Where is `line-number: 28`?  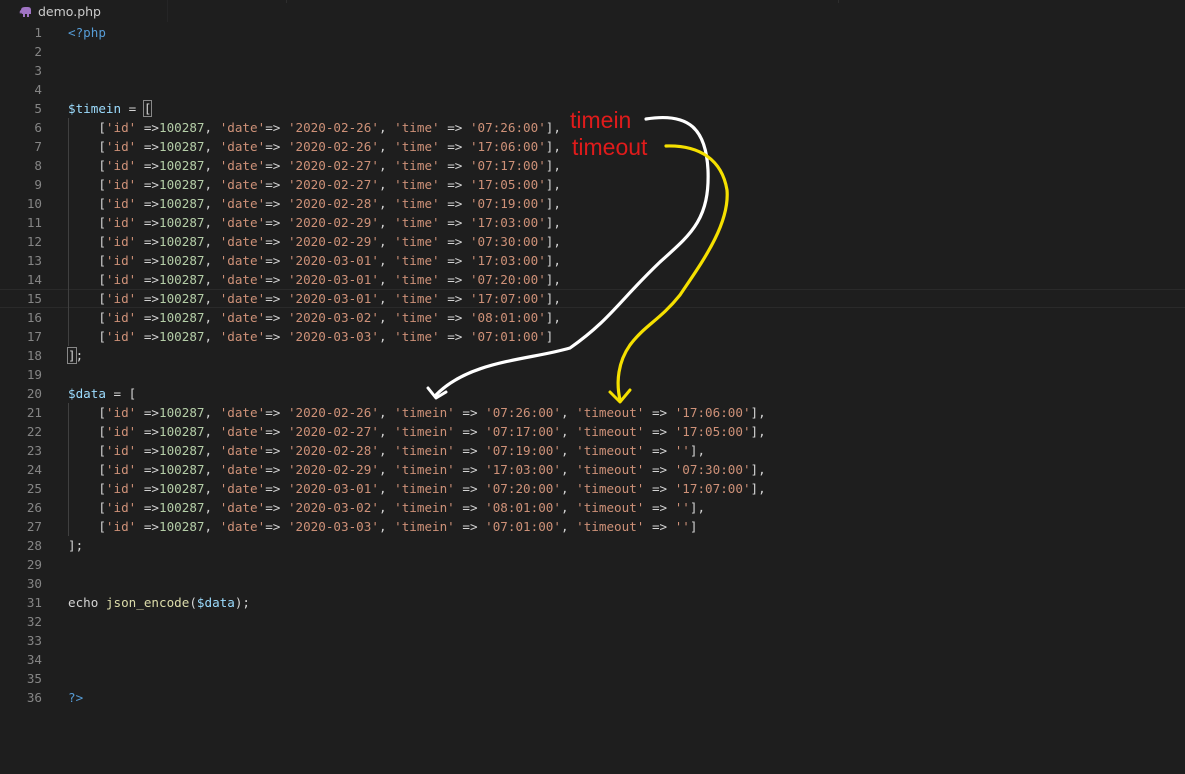
line-number: 28 is located at coordinates (34, 545).